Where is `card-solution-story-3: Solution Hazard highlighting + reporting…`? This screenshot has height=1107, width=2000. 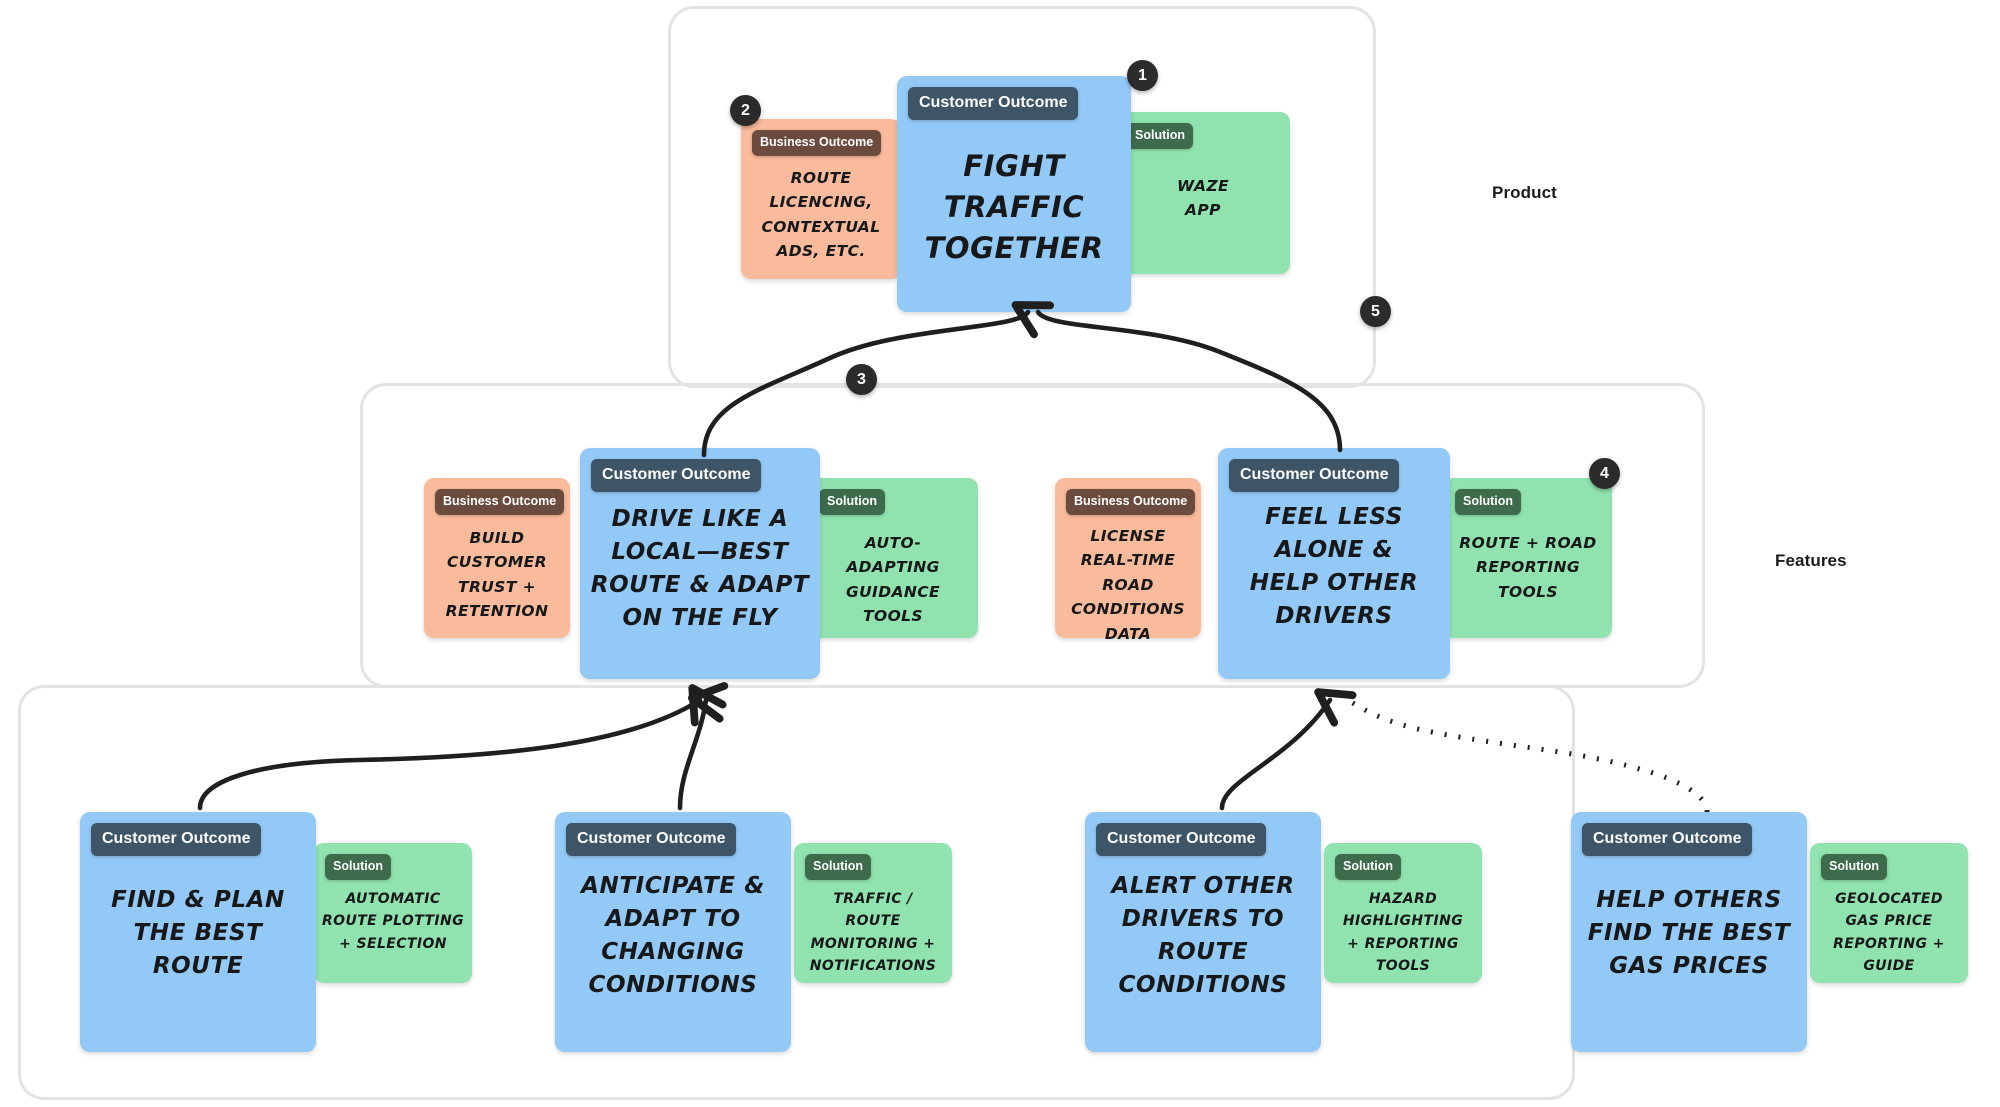
card-solution-story-3: Solution Hazard highlighting + reporting… is located at coordinates (1403, 913).